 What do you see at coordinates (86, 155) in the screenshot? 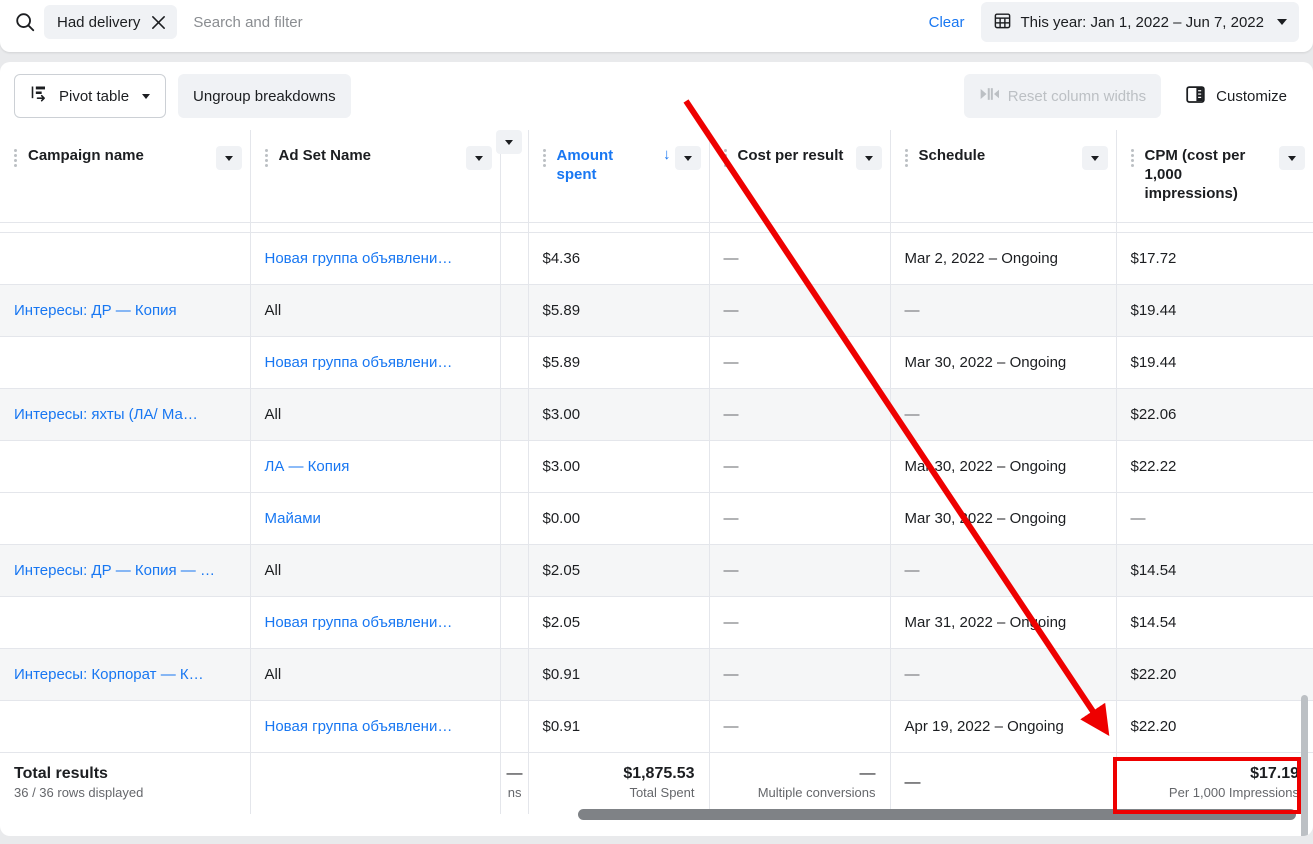
I see `column-header-label: Campaign name` at bounding box center [86, 155].